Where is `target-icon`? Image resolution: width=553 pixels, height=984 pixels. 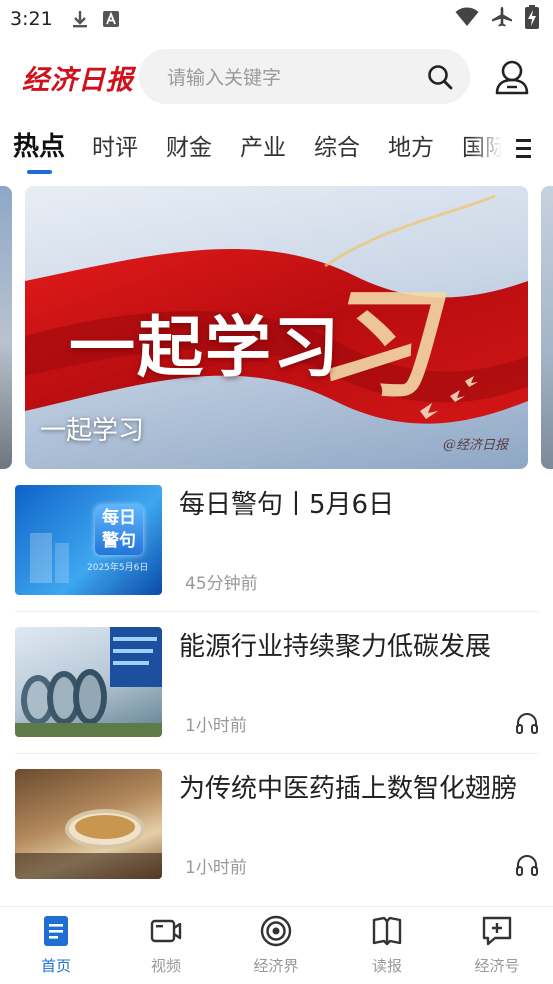 target-icon is located at coordinates (276, 931).